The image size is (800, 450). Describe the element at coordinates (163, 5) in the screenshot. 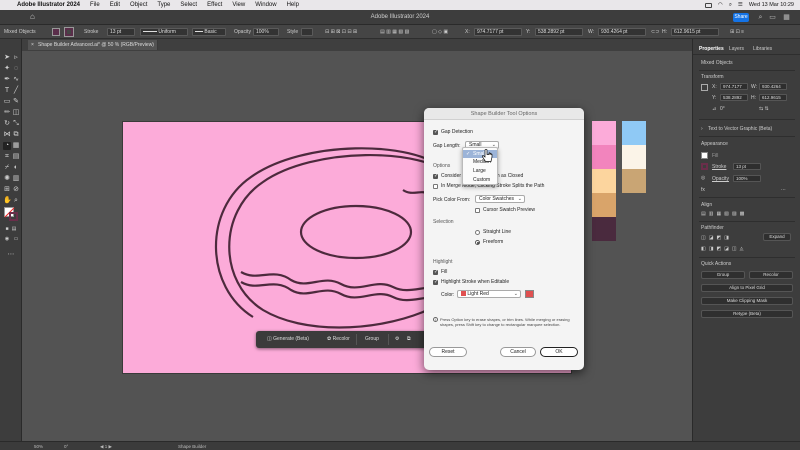

I see `menu-type: Type` at that location.